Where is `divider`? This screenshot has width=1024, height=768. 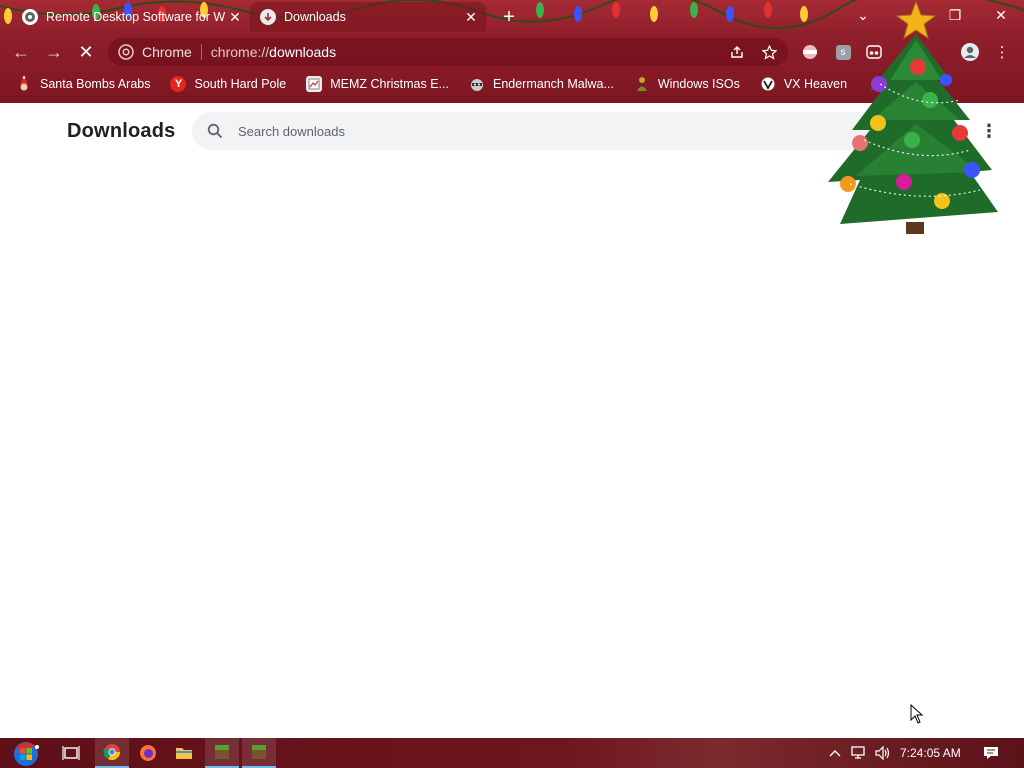
divider is located at coordinates (201, 52).